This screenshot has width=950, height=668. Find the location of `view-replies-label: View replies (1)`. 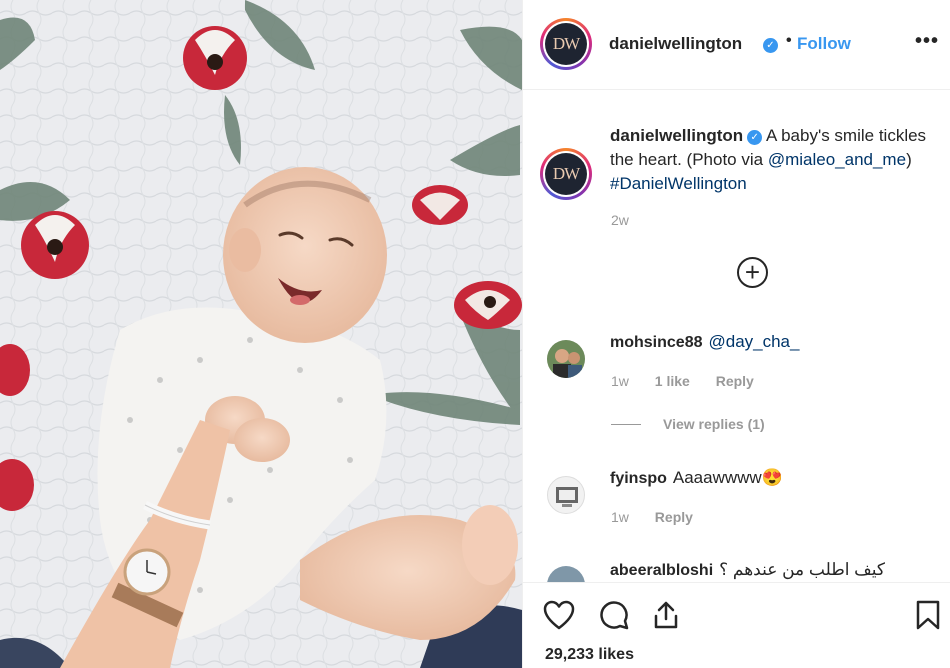

view-replies-label: View replies (1) is located at coordinates (714, 424).